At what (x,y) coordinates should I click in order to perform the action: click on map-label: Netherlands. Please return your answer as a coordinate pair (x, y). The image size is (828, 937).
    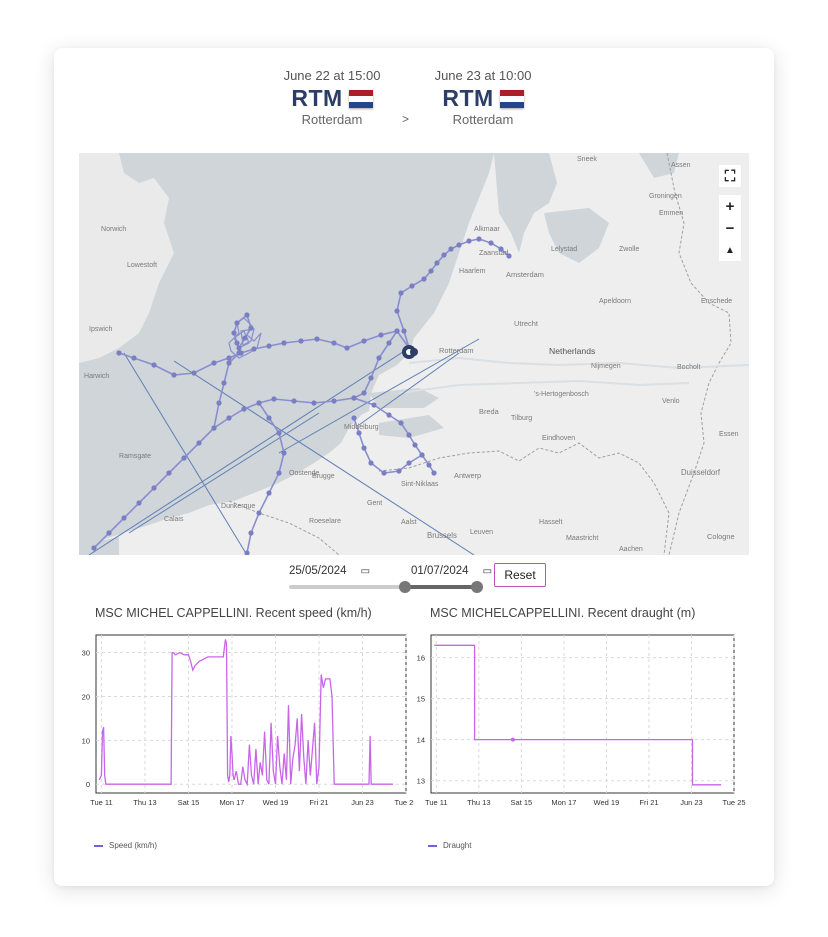
    Looking at the image, I should click on (572, 351).